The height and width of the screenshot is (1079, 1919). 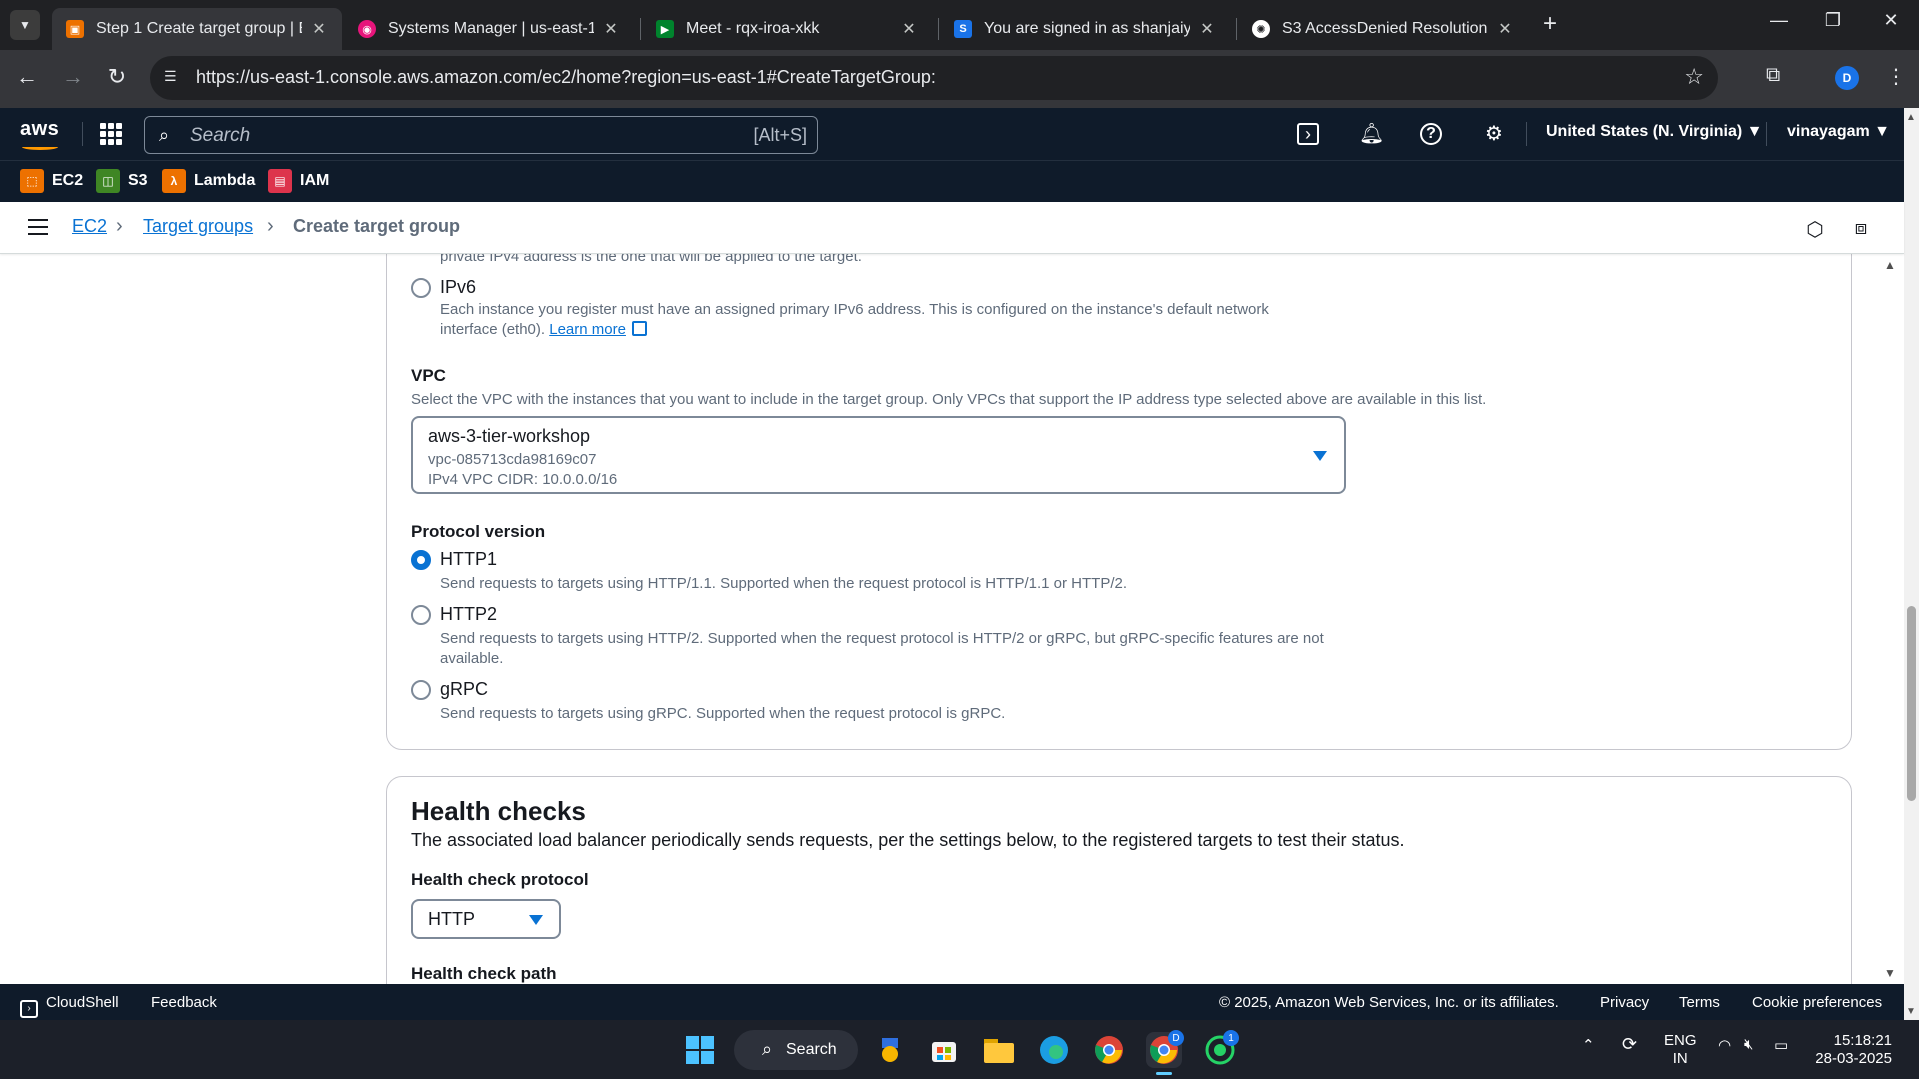 What do you see at coordinates (481, 135) in the screenshot?
I see `aws-search-input: ⌕ Search [Alt+S]` at bounding box center [481, 135].